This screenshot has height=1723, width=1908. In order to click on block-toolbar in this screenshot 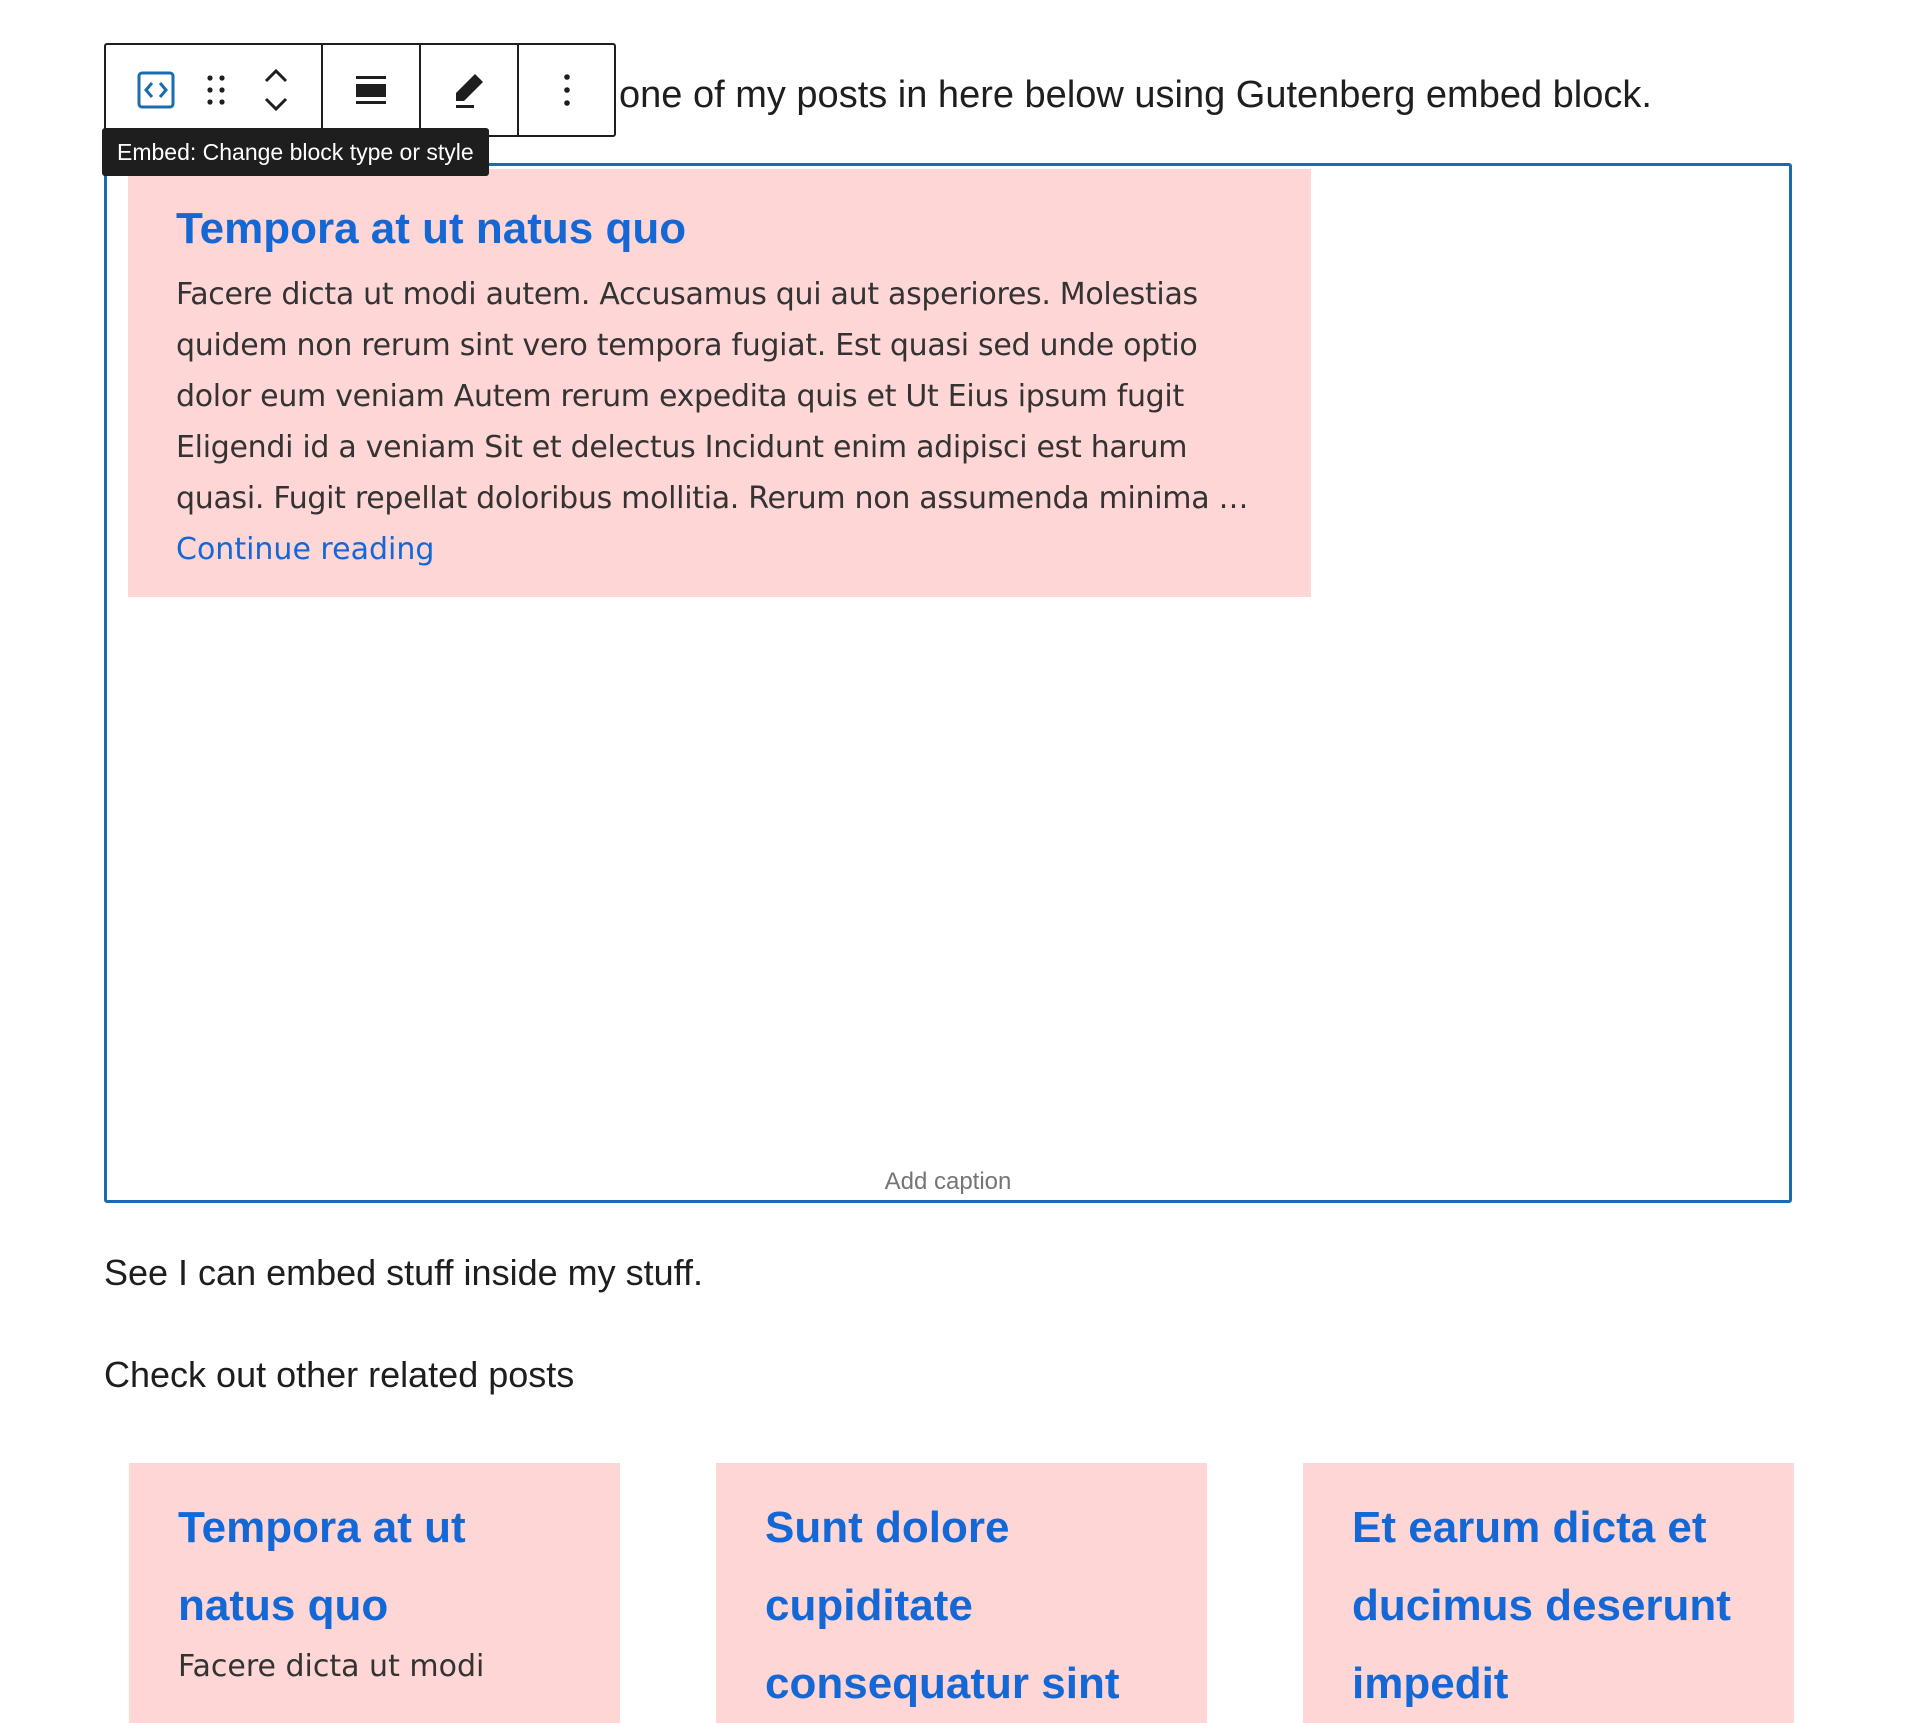, I will do `click(360, 90)`.